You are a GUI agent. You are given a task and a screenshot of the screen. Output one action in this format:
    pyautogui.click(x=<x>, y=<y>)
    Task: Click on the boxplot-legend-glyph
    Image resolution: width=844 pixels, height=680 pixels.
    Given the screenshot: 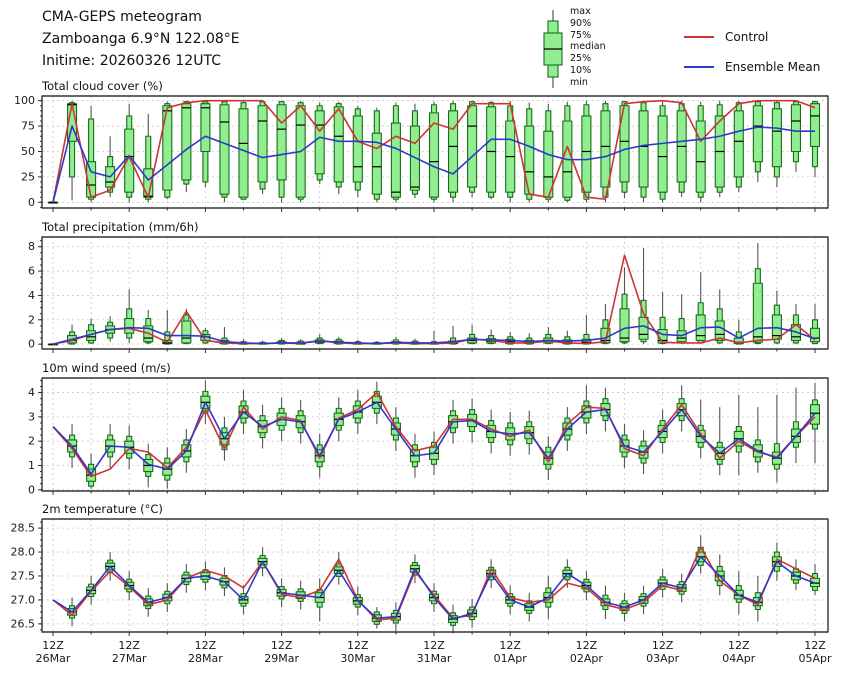 What is the action you would take?
    pyautogui.click(x=553, y=49)
    